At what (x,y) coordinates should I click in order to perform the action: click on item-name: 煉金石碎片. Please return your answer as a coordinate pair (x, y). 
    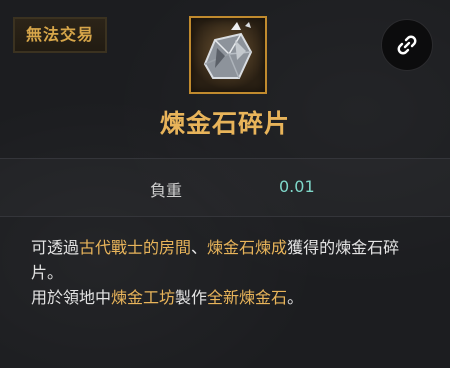
    Looking at the image, I should click on (224, 123).